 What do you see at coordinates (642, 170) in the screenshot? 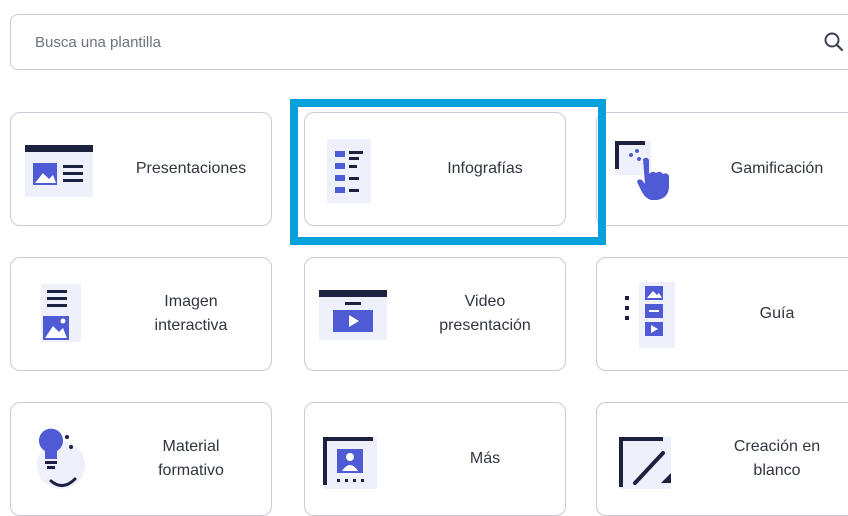
I see `gamification-icon` at bounding box center [642, 170].